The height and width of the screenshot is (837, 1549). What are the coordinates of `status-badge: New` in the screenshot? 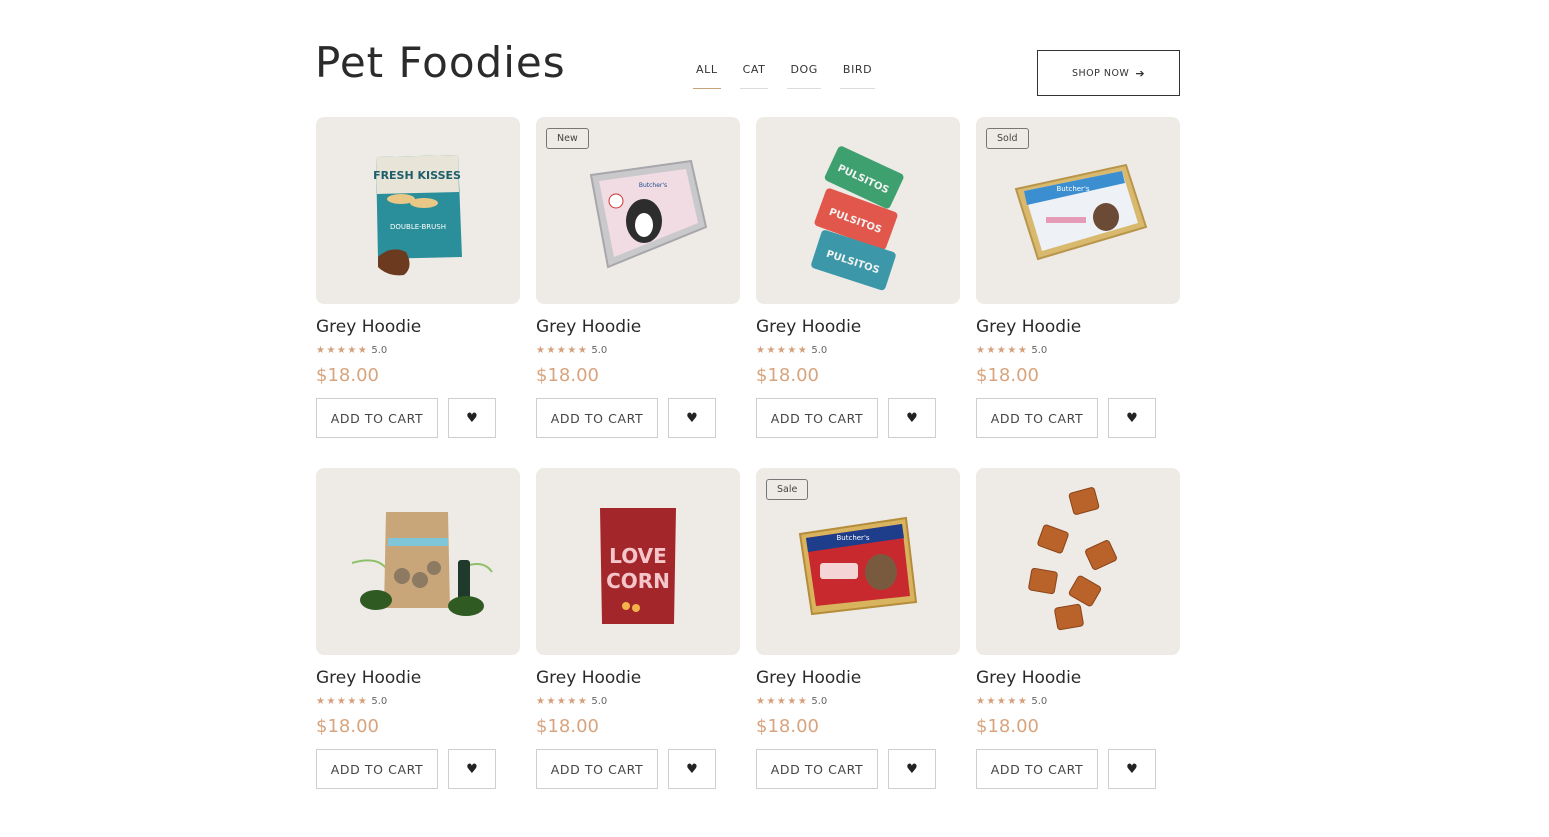 It's located at (567, 138).